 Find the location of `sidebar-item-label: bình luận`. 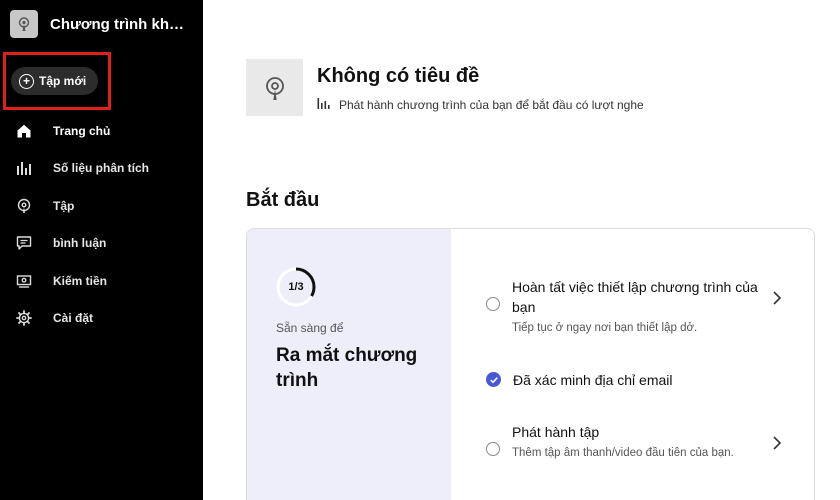

sidebar-item-label: bình luận is located at coordinates (80, 243).